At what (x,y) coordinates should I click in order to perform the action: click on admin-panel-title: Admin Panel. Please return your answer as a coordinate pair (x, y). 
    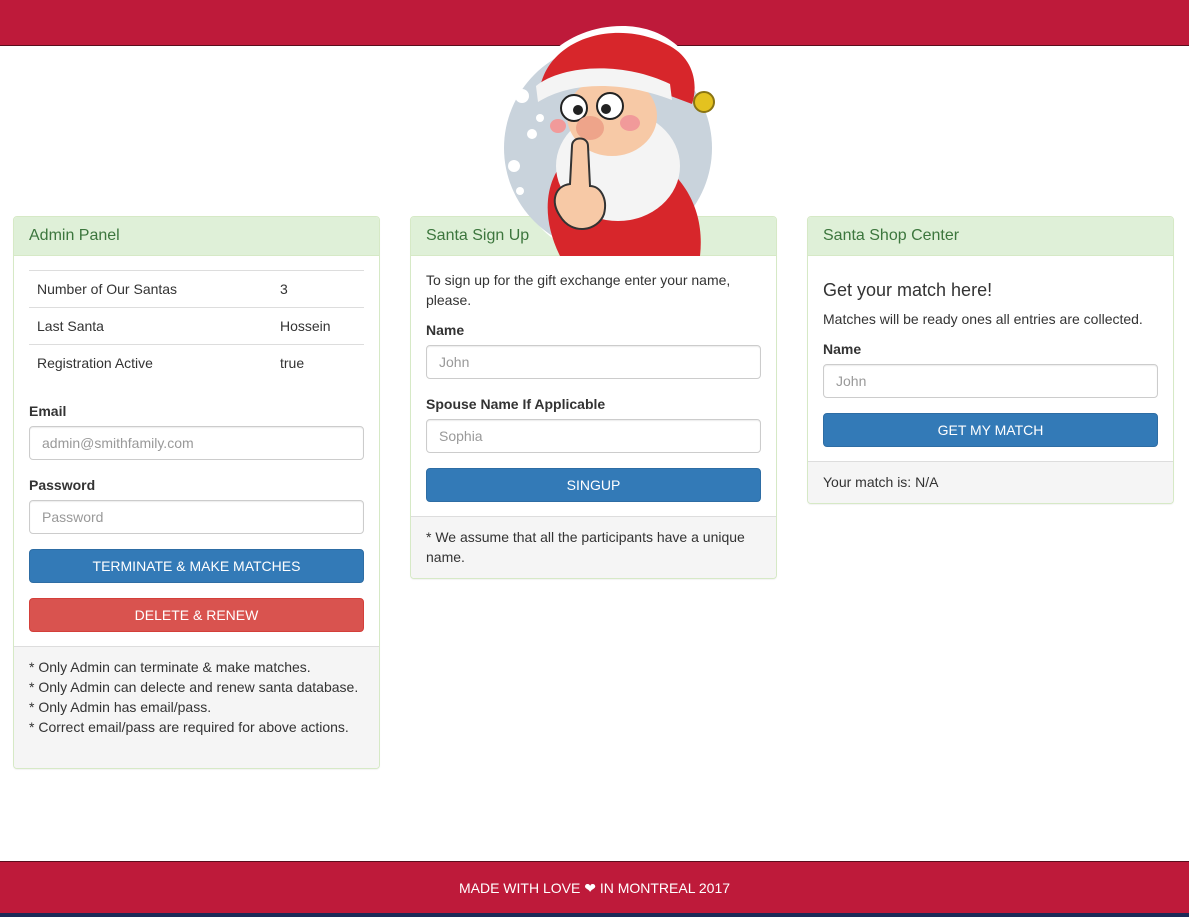
    Looking at the image, I should click on (196, 236).